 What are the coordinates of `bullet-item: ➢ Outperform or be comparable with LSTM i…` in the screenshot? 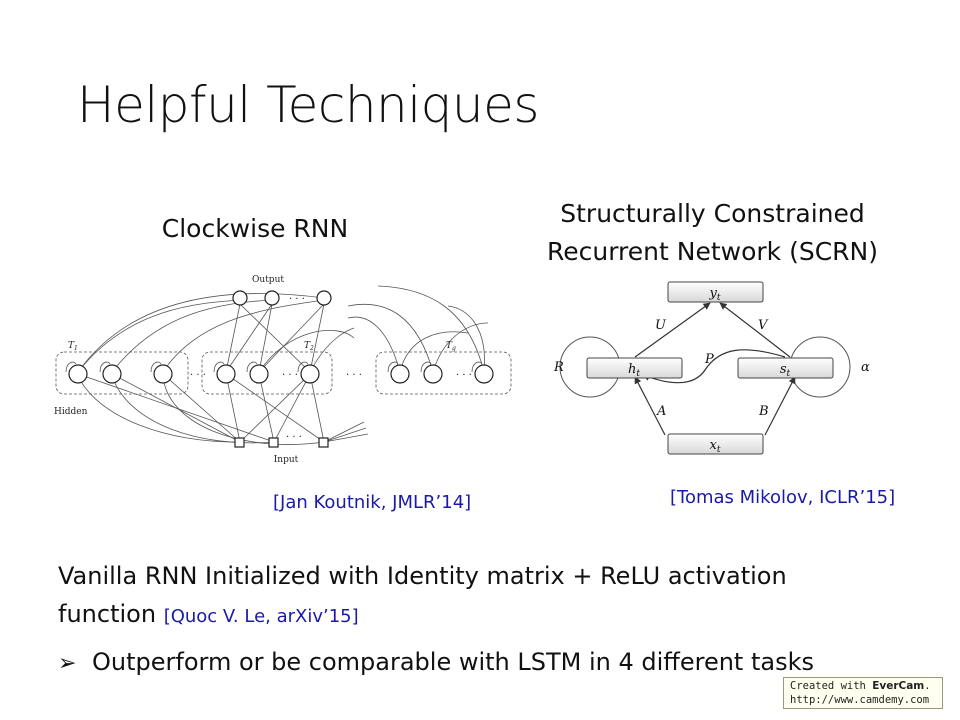 It's located at (436, 662).